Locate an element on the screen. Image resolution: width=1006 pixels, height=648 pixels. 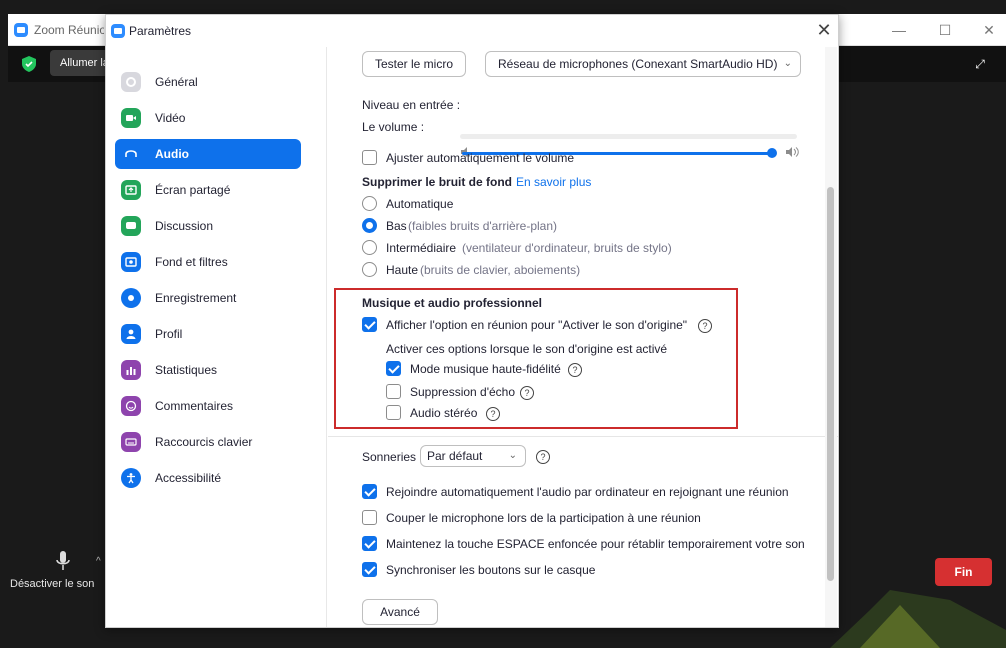
hifi-music-label: Mode musique haute-fidélité is located at coordinates (485, 369).